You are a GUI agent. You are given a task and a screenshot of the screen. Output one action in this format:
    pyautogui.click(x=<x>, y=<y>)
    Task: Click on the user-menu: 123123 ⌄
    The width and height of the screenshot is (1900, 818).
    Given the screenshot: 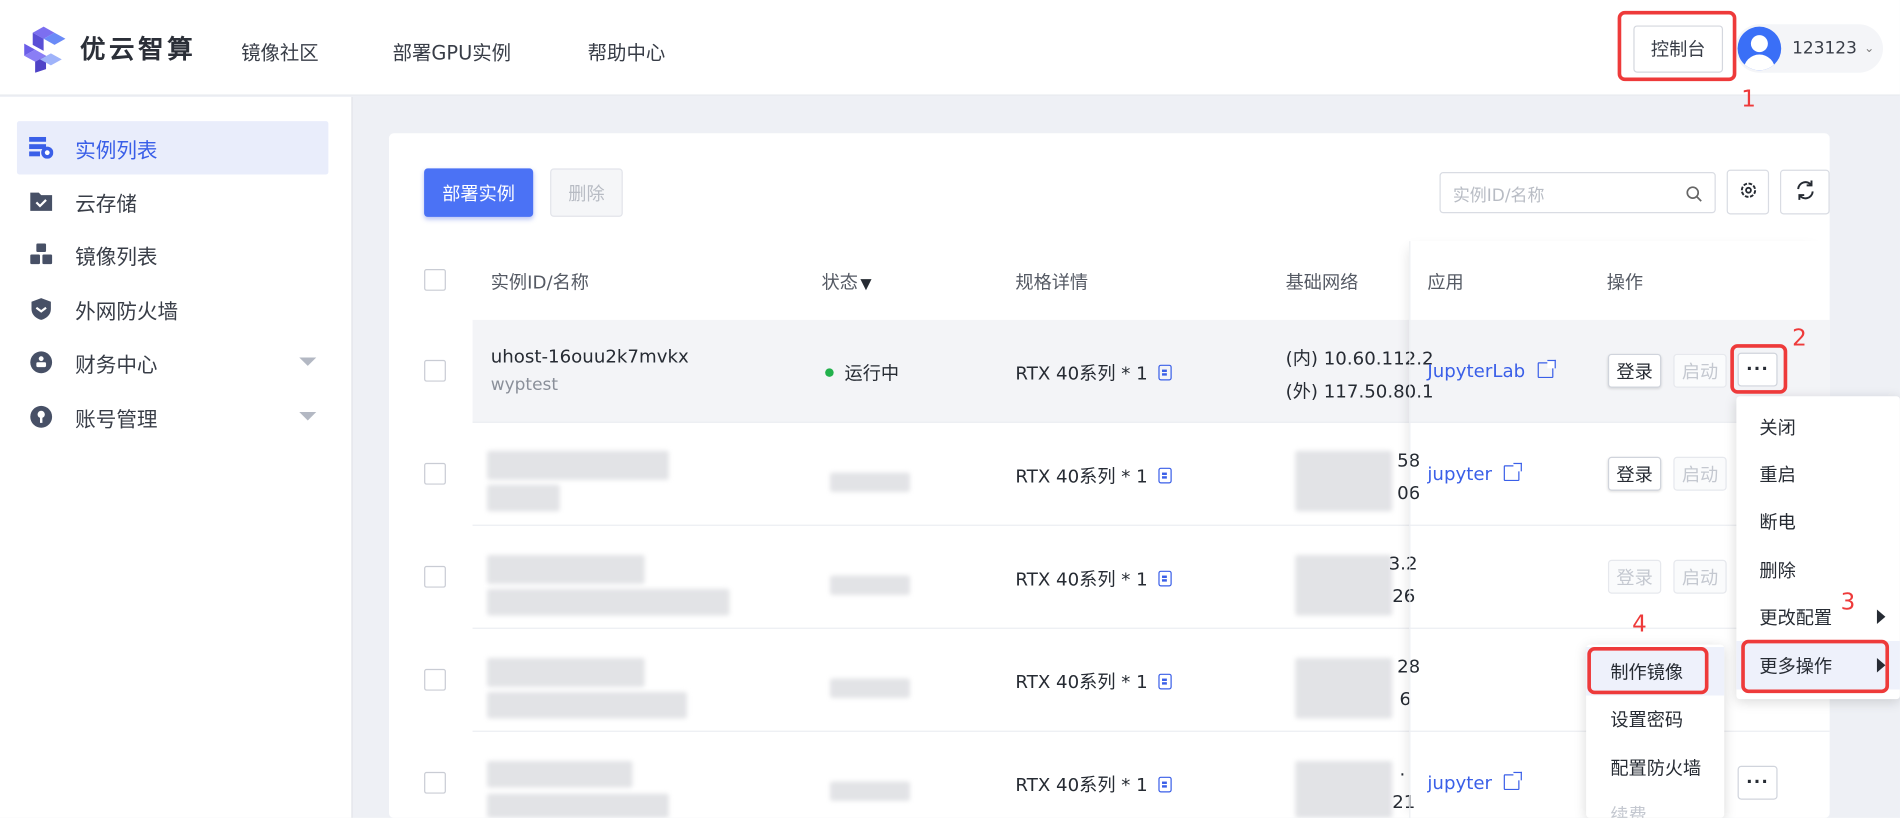 What is the action you would take?
    pyautogui.click(x=1809, y=48)
    